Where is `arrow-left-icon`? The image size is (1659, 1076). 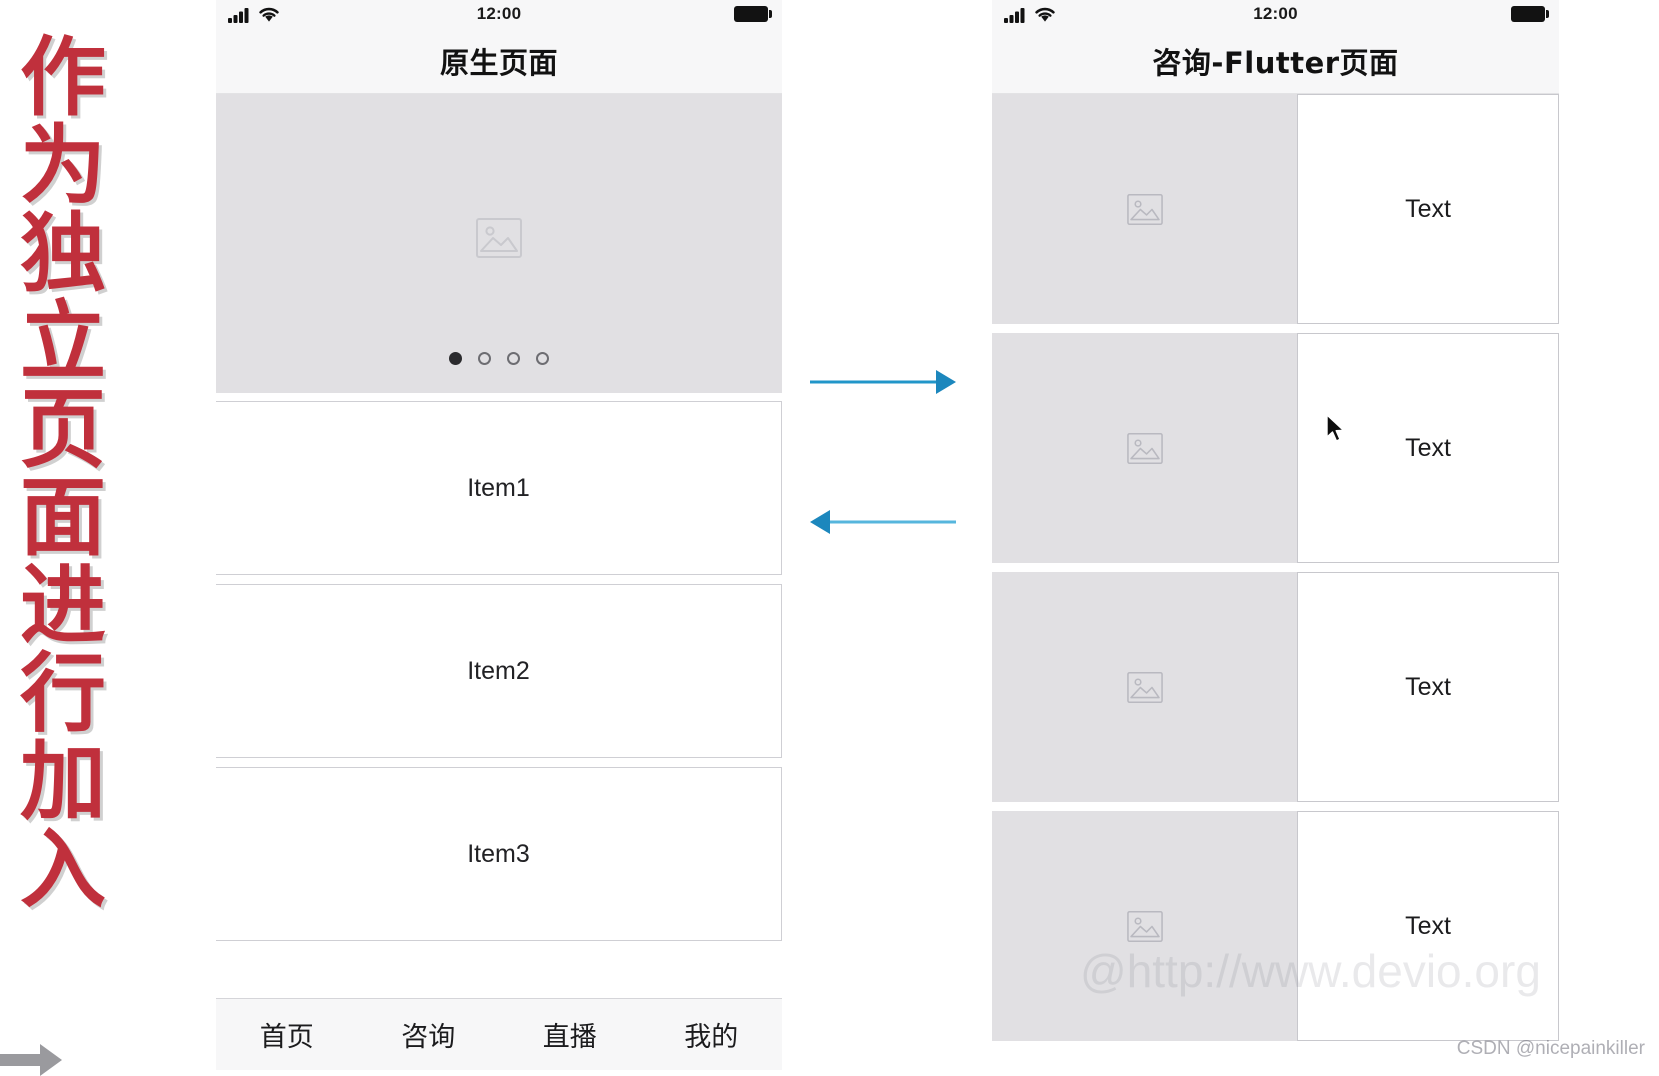 arrow-left-icon is located at coordinates (883, 522).